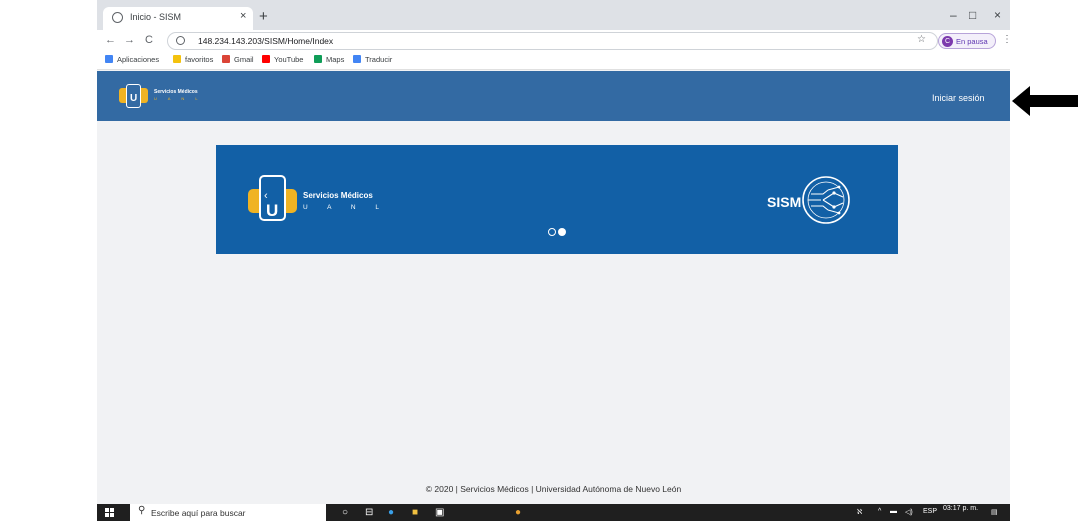  I want to click on clock: 03:17 p. m., so click(960, 508).